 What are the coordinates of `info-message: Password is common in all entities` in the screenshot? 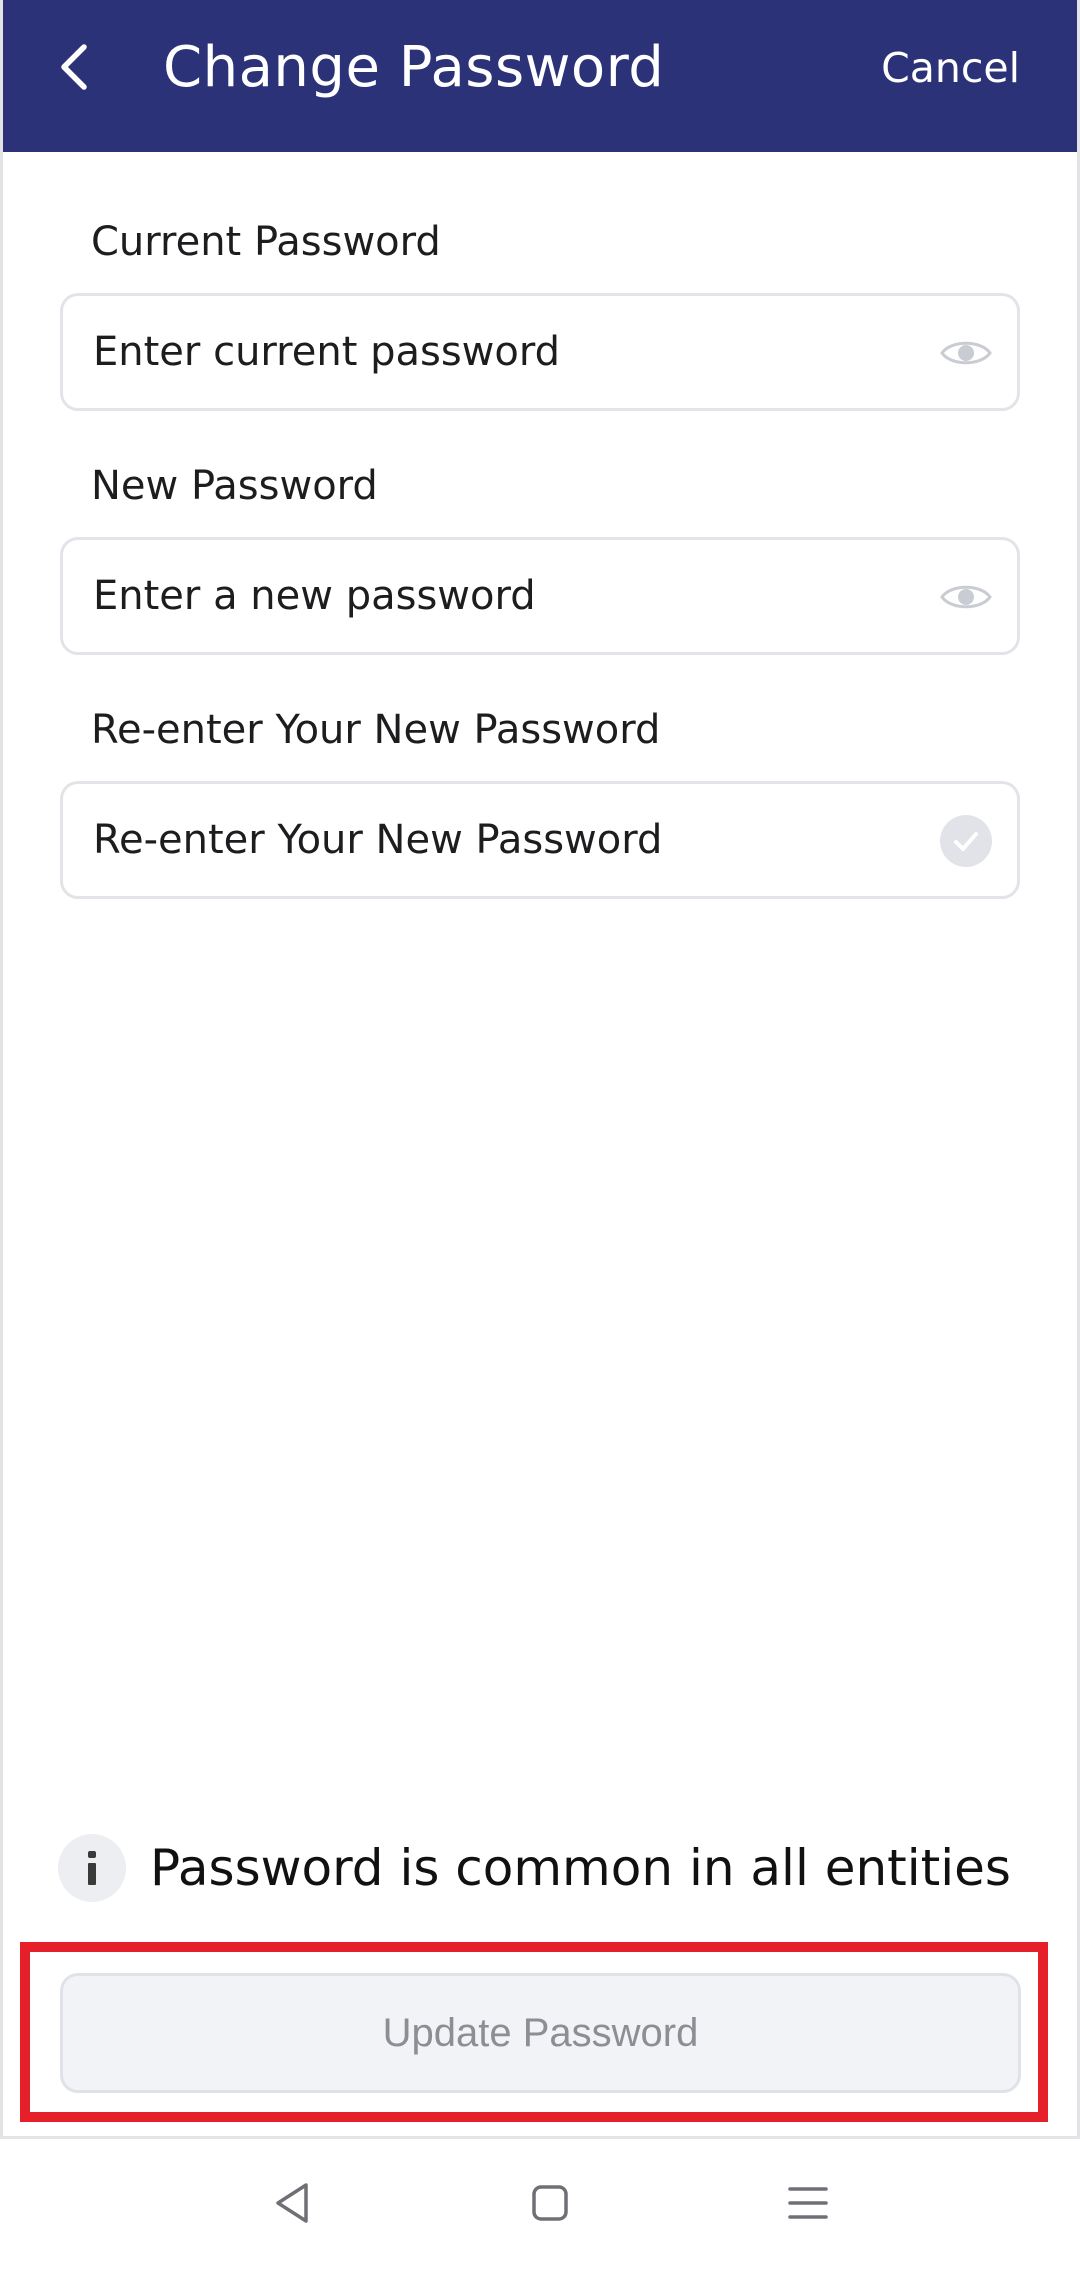 It's located at (580, 1868).